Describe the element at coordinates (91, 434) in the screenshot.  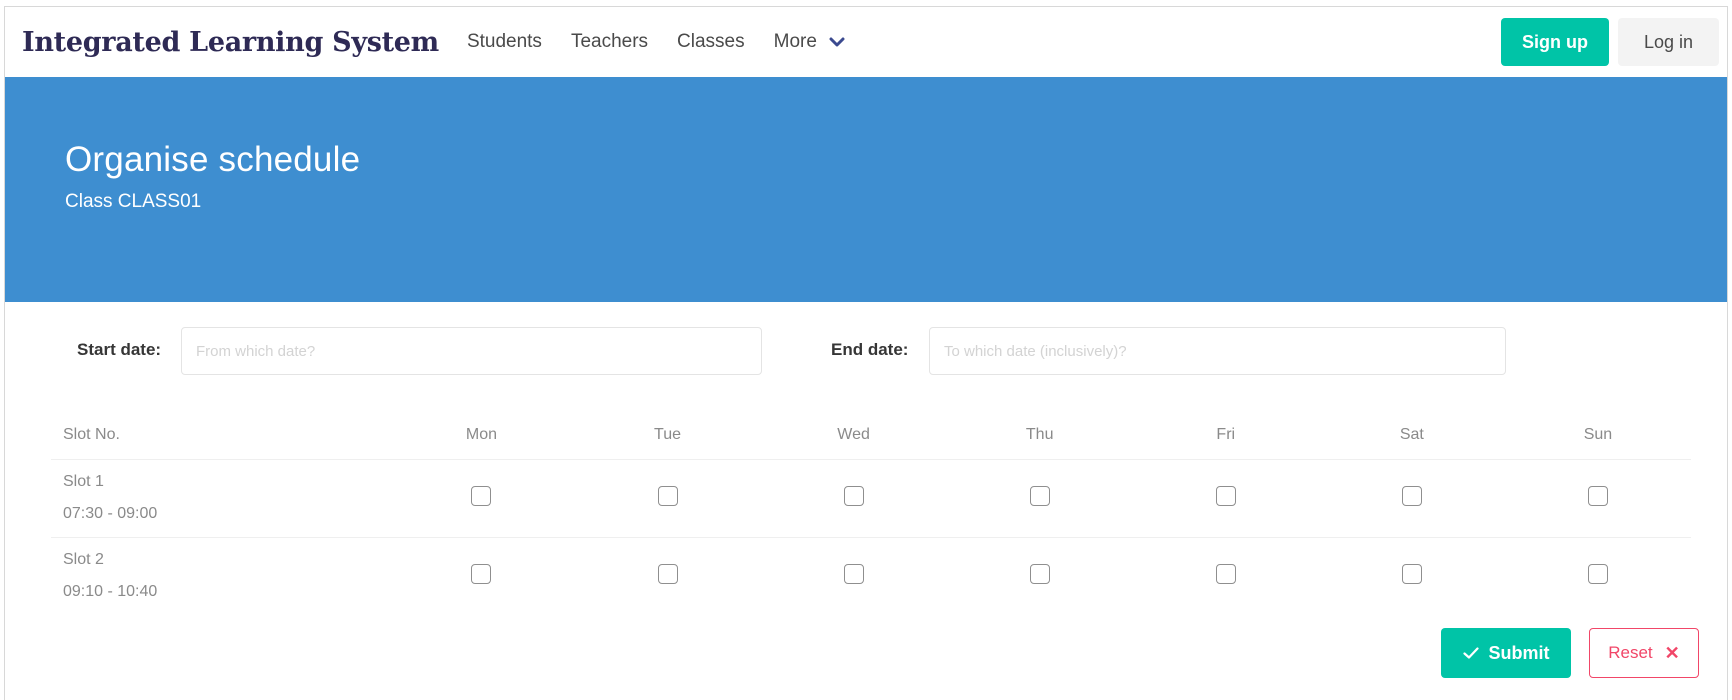
I see `slot-no-header: Slot No.` at that location.